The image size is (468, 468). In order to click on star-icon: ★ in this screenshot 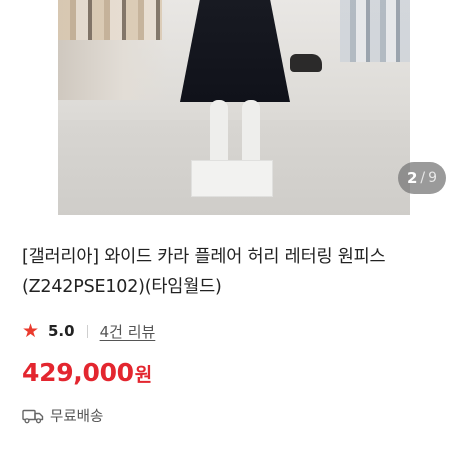, I will do `click(31, 331)`.